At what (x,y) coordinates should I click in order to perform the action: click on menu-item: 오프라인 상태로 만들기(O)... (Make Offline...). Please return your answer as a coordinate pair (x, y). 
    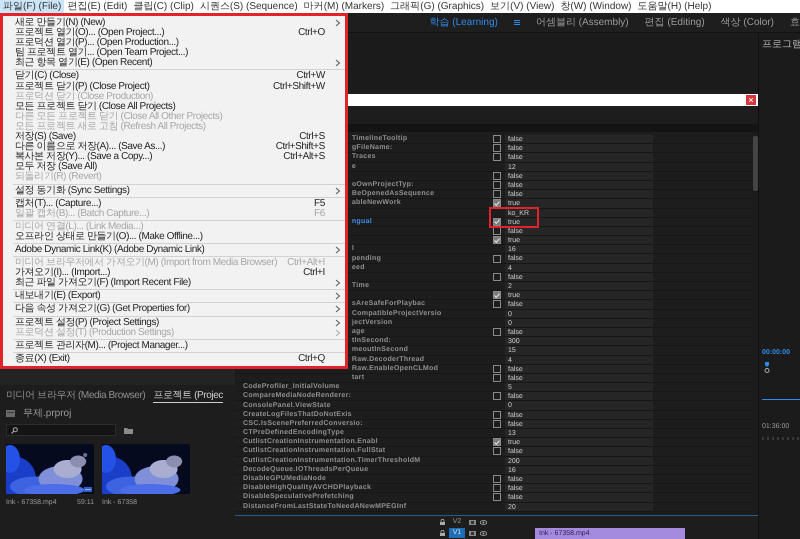
    Looking at the image, I should click on (174, 237).